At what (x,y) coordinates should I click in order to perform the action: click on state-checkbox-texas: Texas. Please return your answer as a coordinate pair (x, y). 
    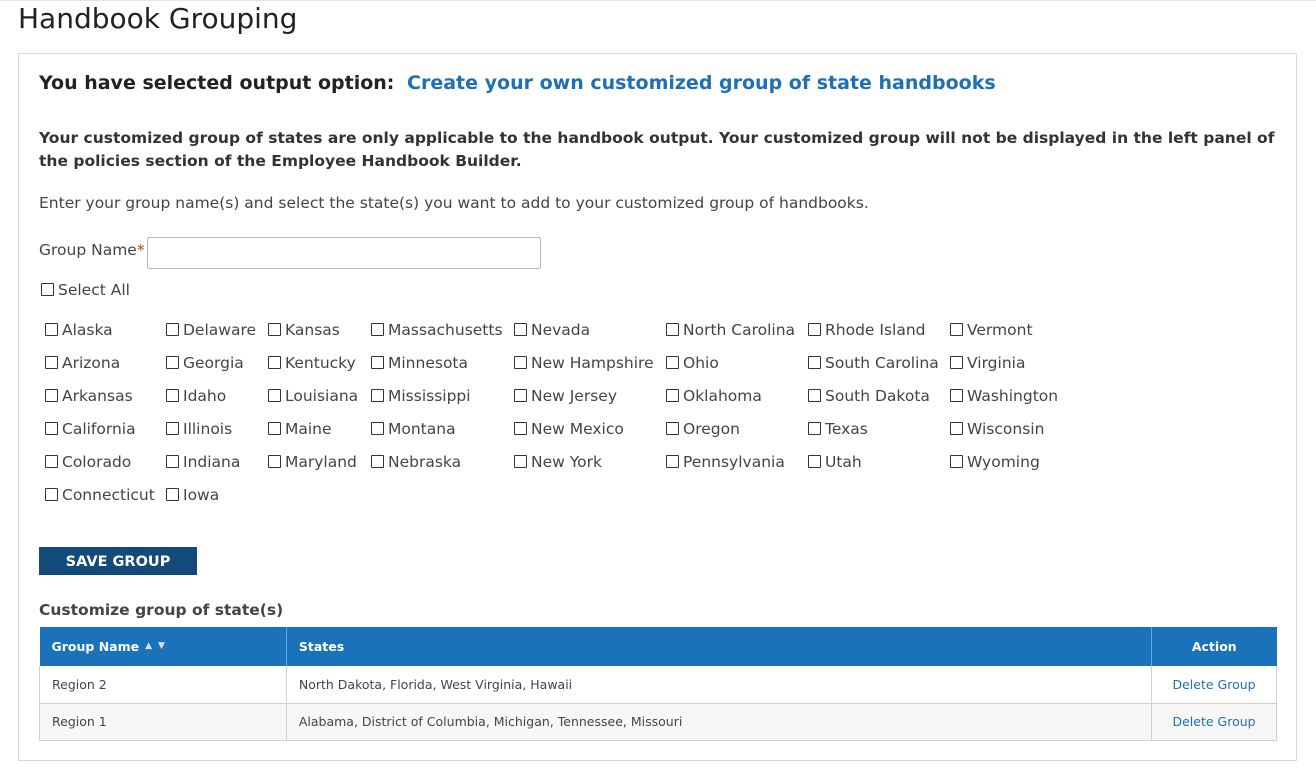
    Looking at the image, I should click on (838, 429).